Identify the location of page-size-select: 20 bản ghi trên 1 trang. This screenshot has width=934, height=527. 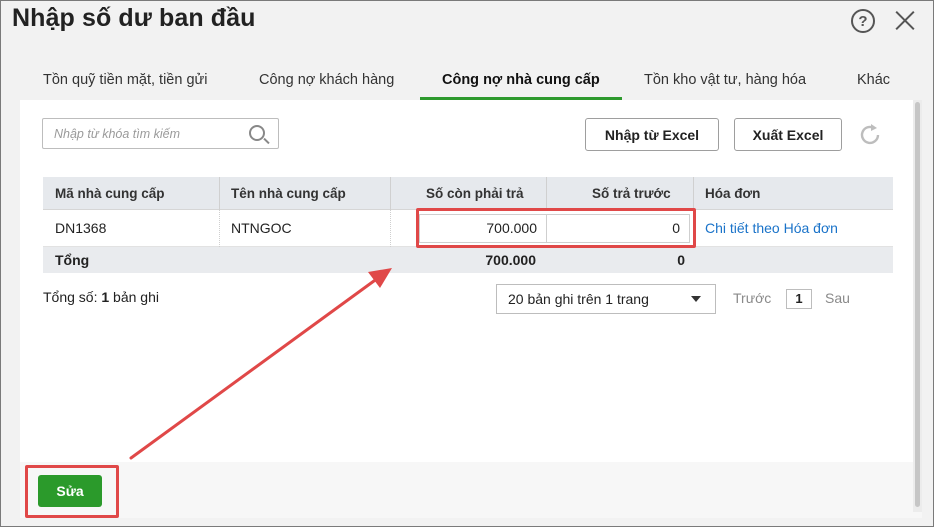
(606, 299).